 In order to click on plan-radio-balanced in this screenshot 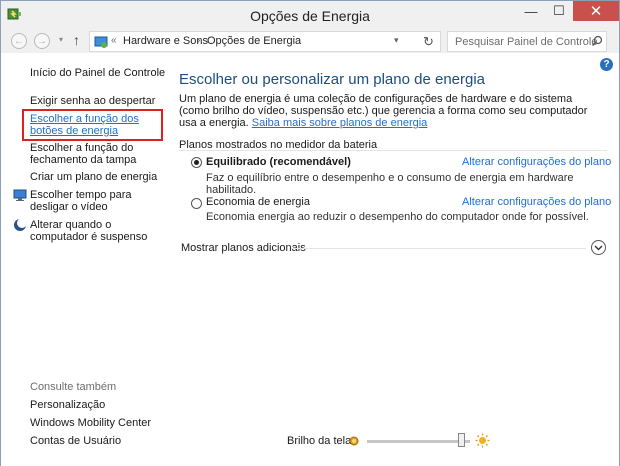, I will do `click(196, 162)`.